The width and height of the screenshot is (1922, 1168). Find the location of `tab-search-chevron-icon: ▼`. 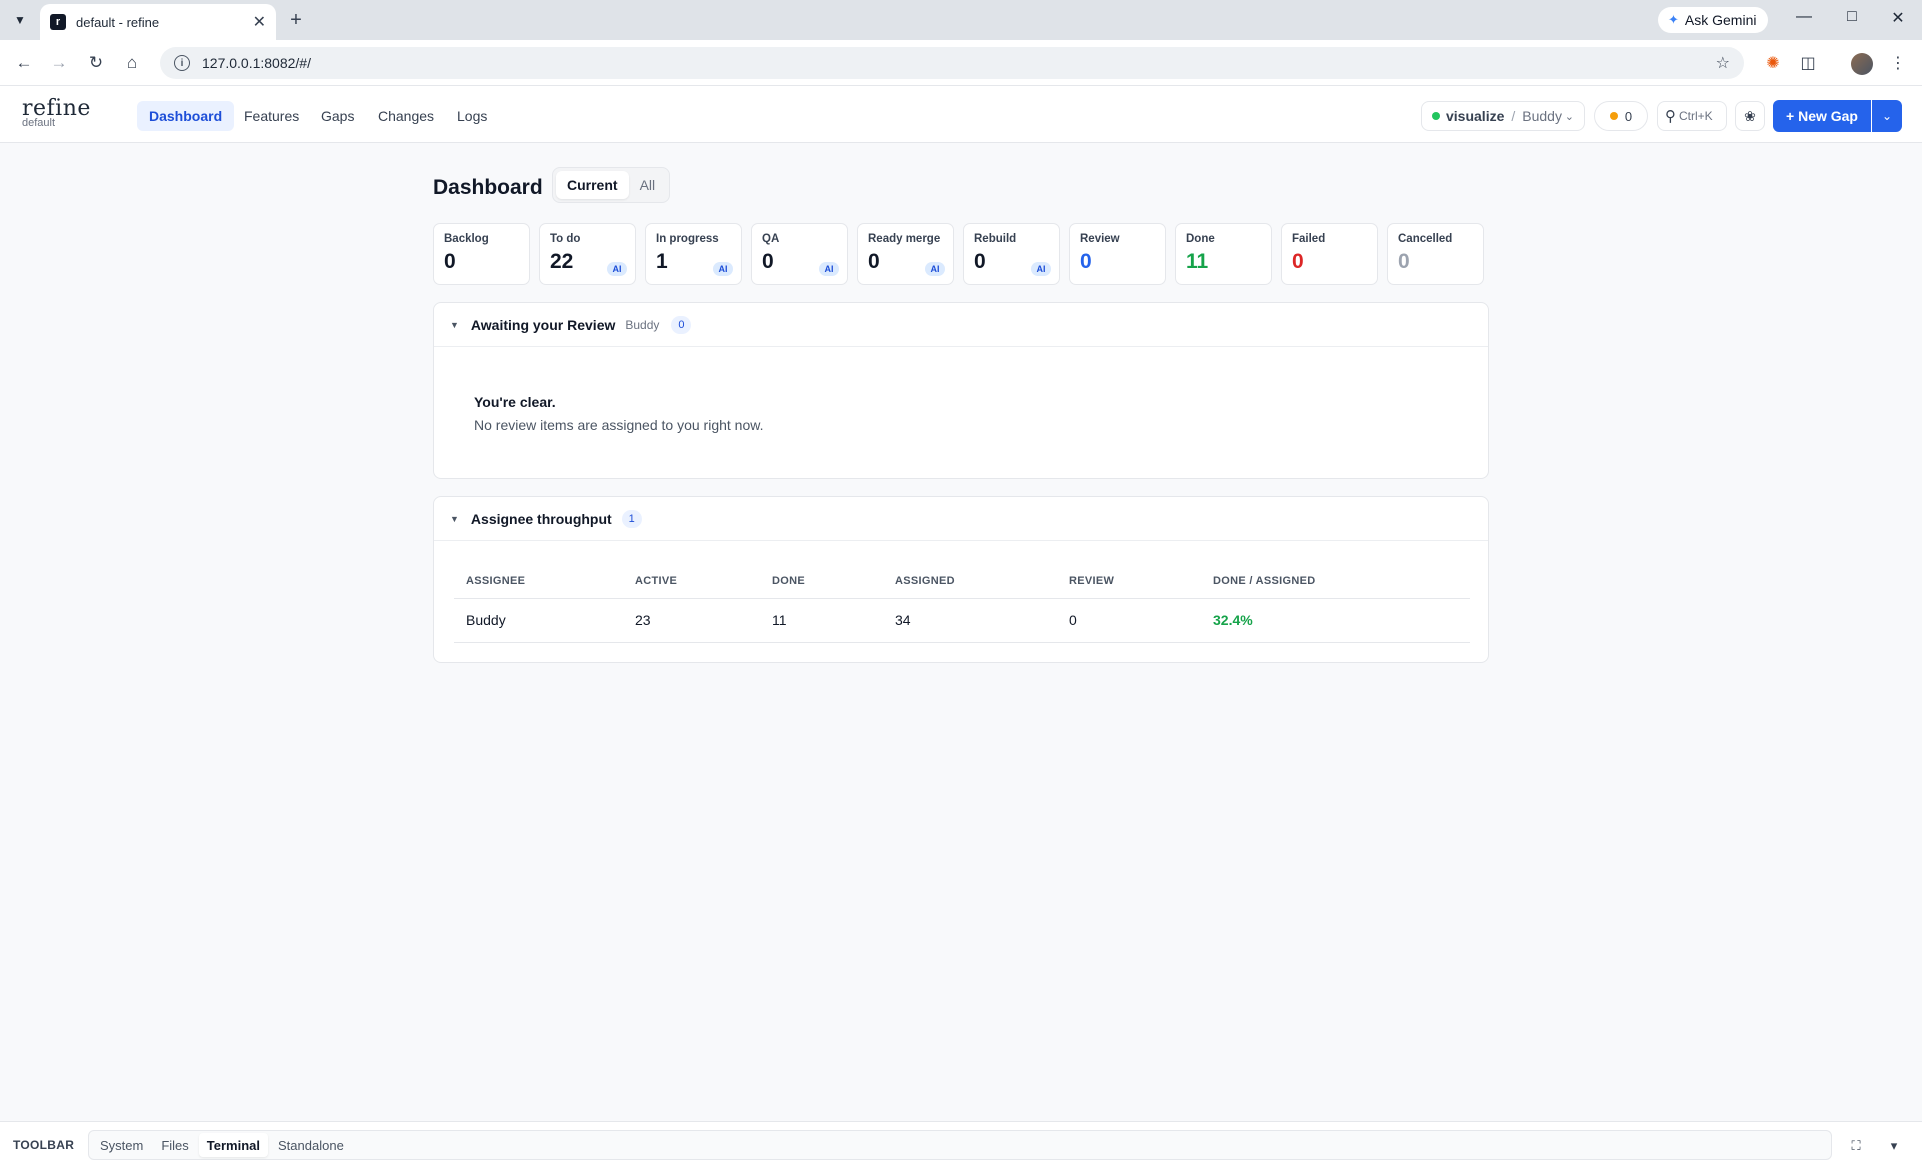

tab-search-chevron-icon: ▼ is located at coordinates (20, 20).